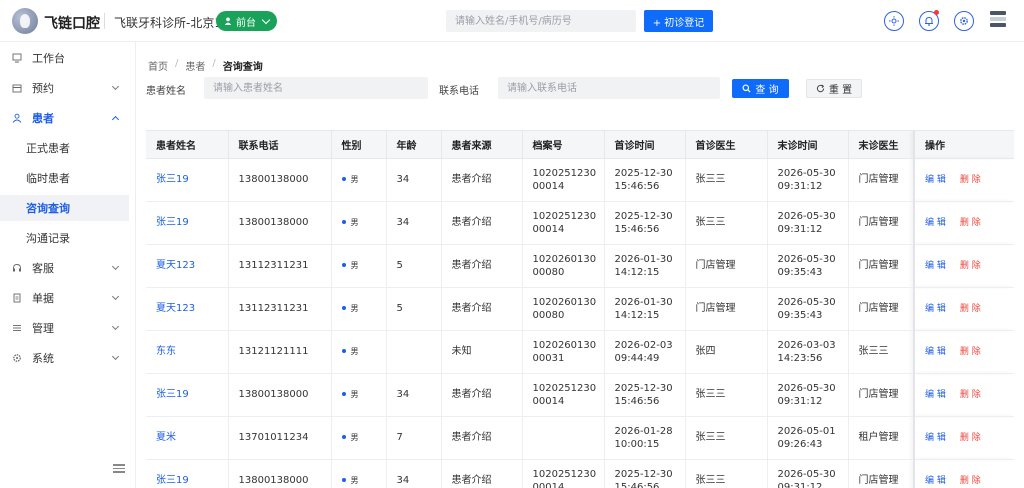  Describe the element at coordinates (563, 145) in the screenshot. I see `col-header-file-no: 档案号` at that location.